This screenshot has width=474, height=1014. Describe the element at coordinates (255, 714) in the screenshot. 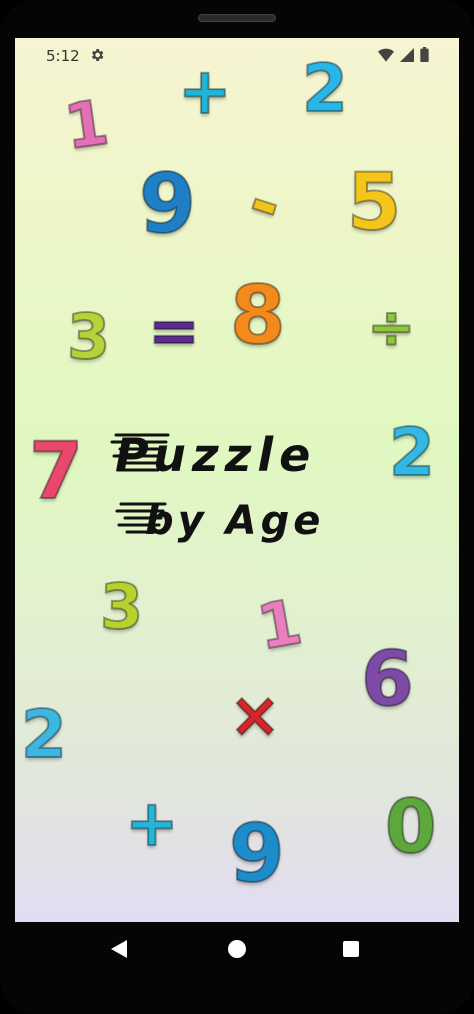

I see `multiply-decoration: ×` at that location.